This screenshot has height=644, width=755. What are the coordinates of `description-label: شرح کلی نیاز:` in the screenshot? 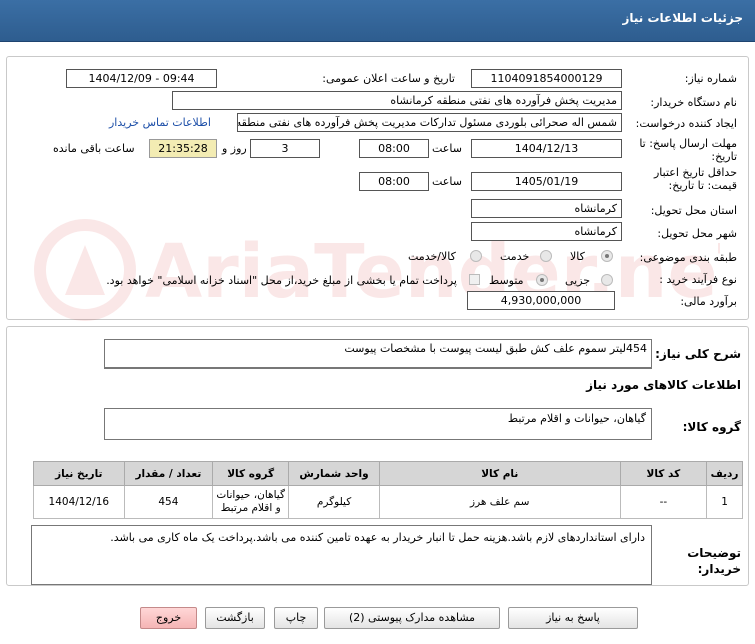 It's located at (698, 354).